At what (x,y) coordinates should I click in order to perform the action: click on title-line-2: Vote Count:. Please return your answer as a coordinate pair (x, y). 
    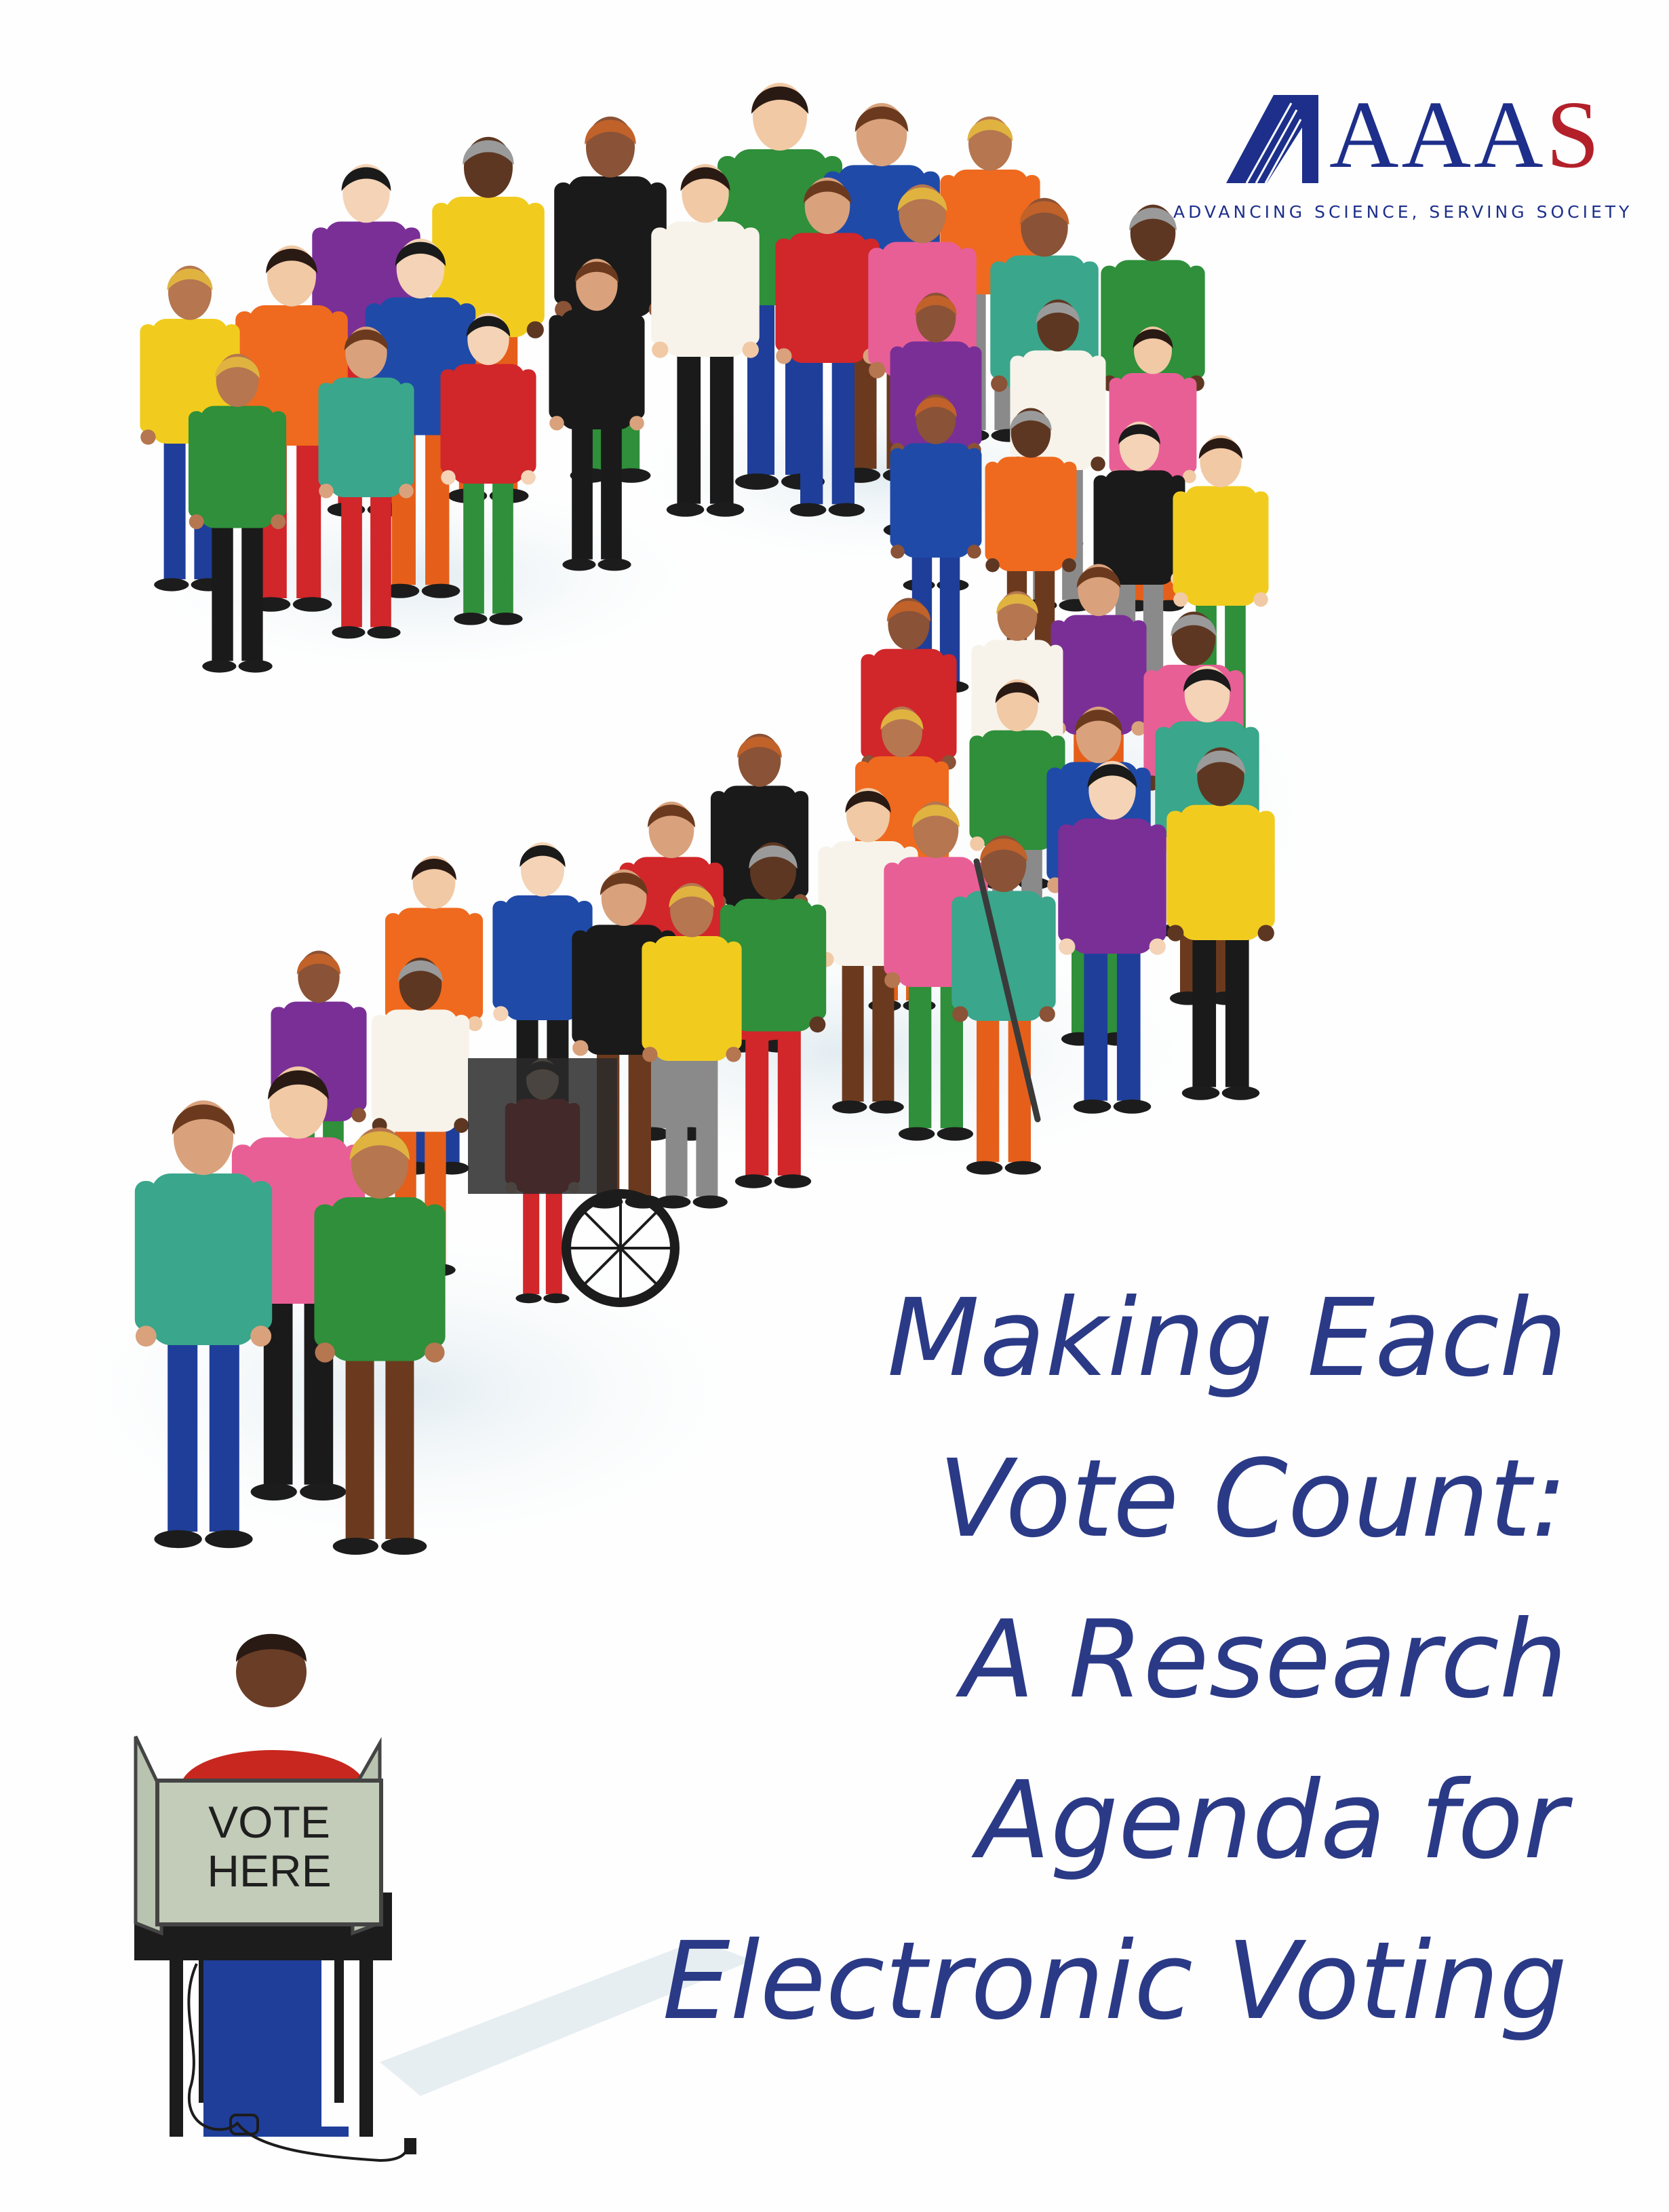
    Looking at the image, I should click on (1252, 1499).